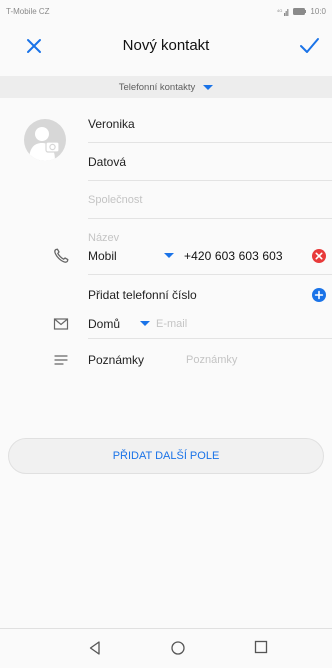 The width and height of the screenshot is (332, 668). What do you see at coordinates (44, 144) in the screenshot?
I see `camera-person-icon` at bounding box center [44, 144].